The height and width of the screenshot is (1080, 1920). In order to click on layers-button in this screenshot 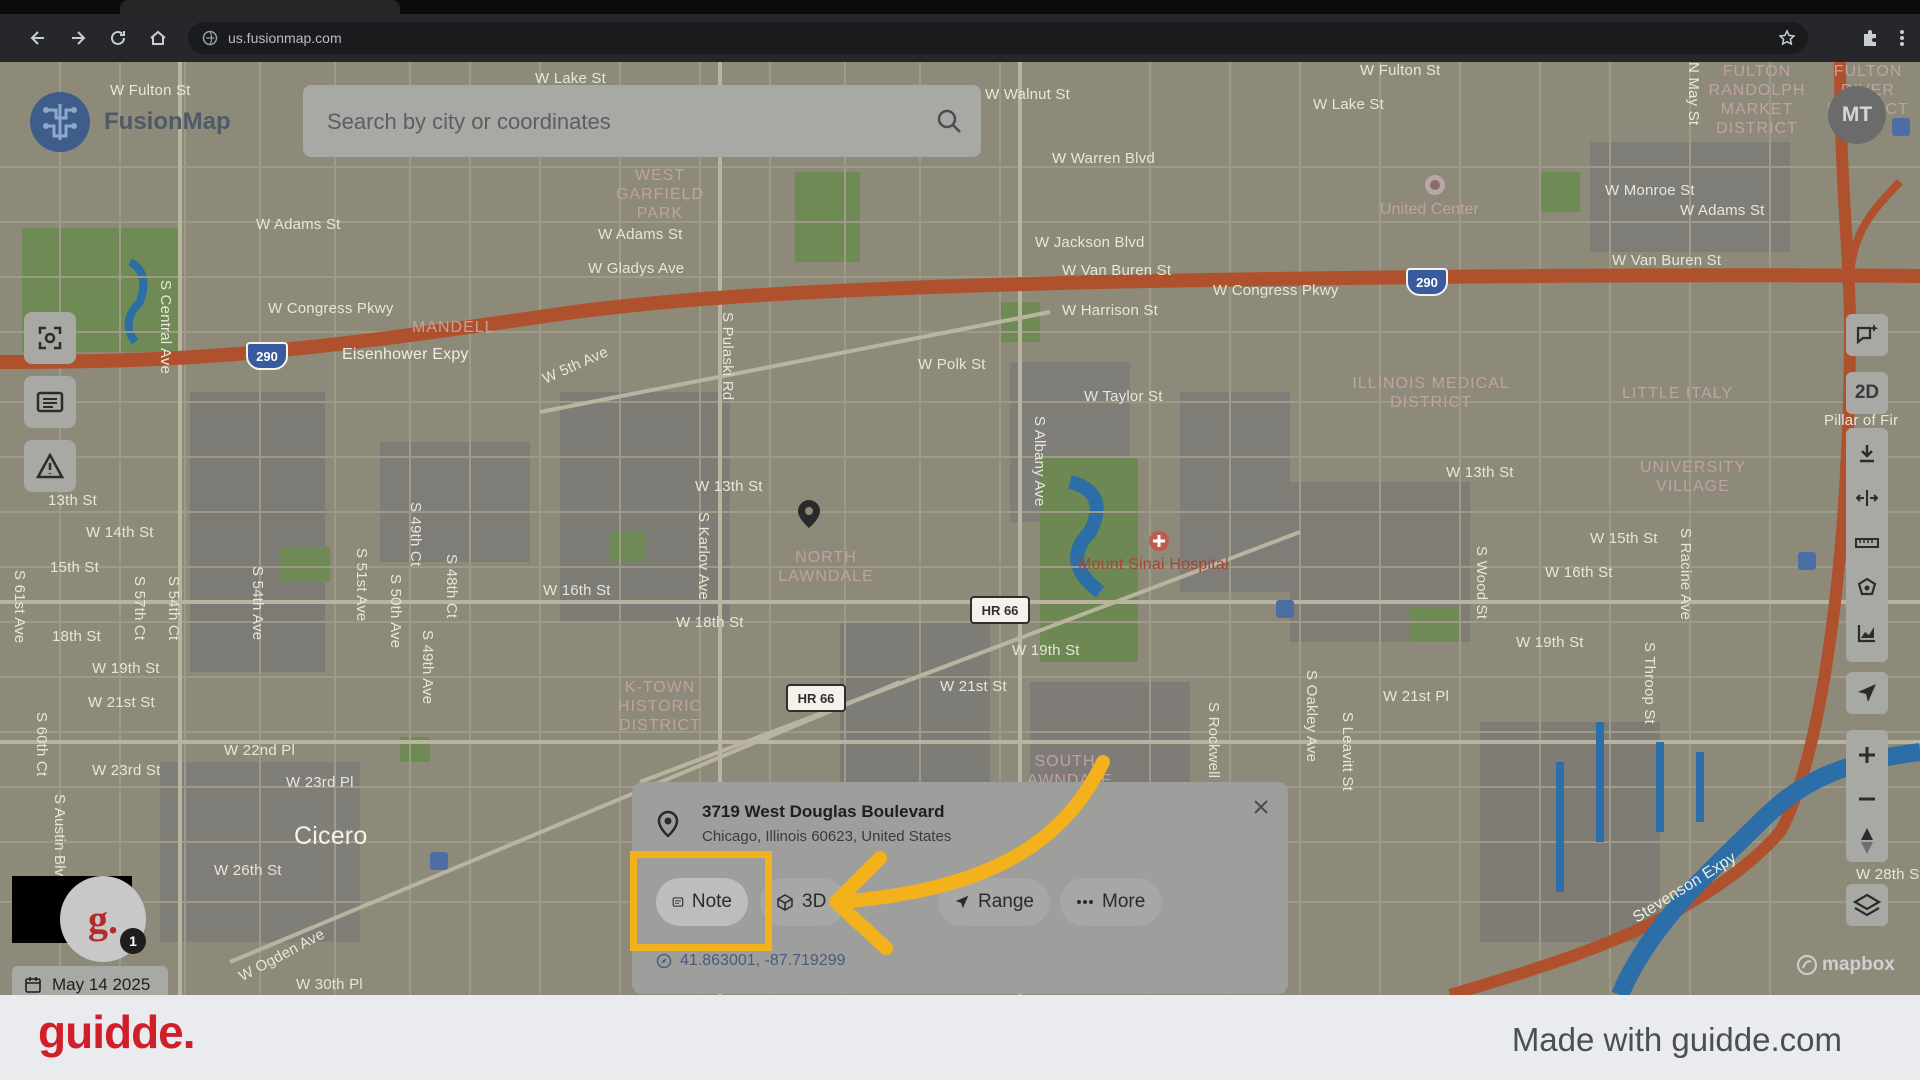, I will do `click(1867, 905)`.